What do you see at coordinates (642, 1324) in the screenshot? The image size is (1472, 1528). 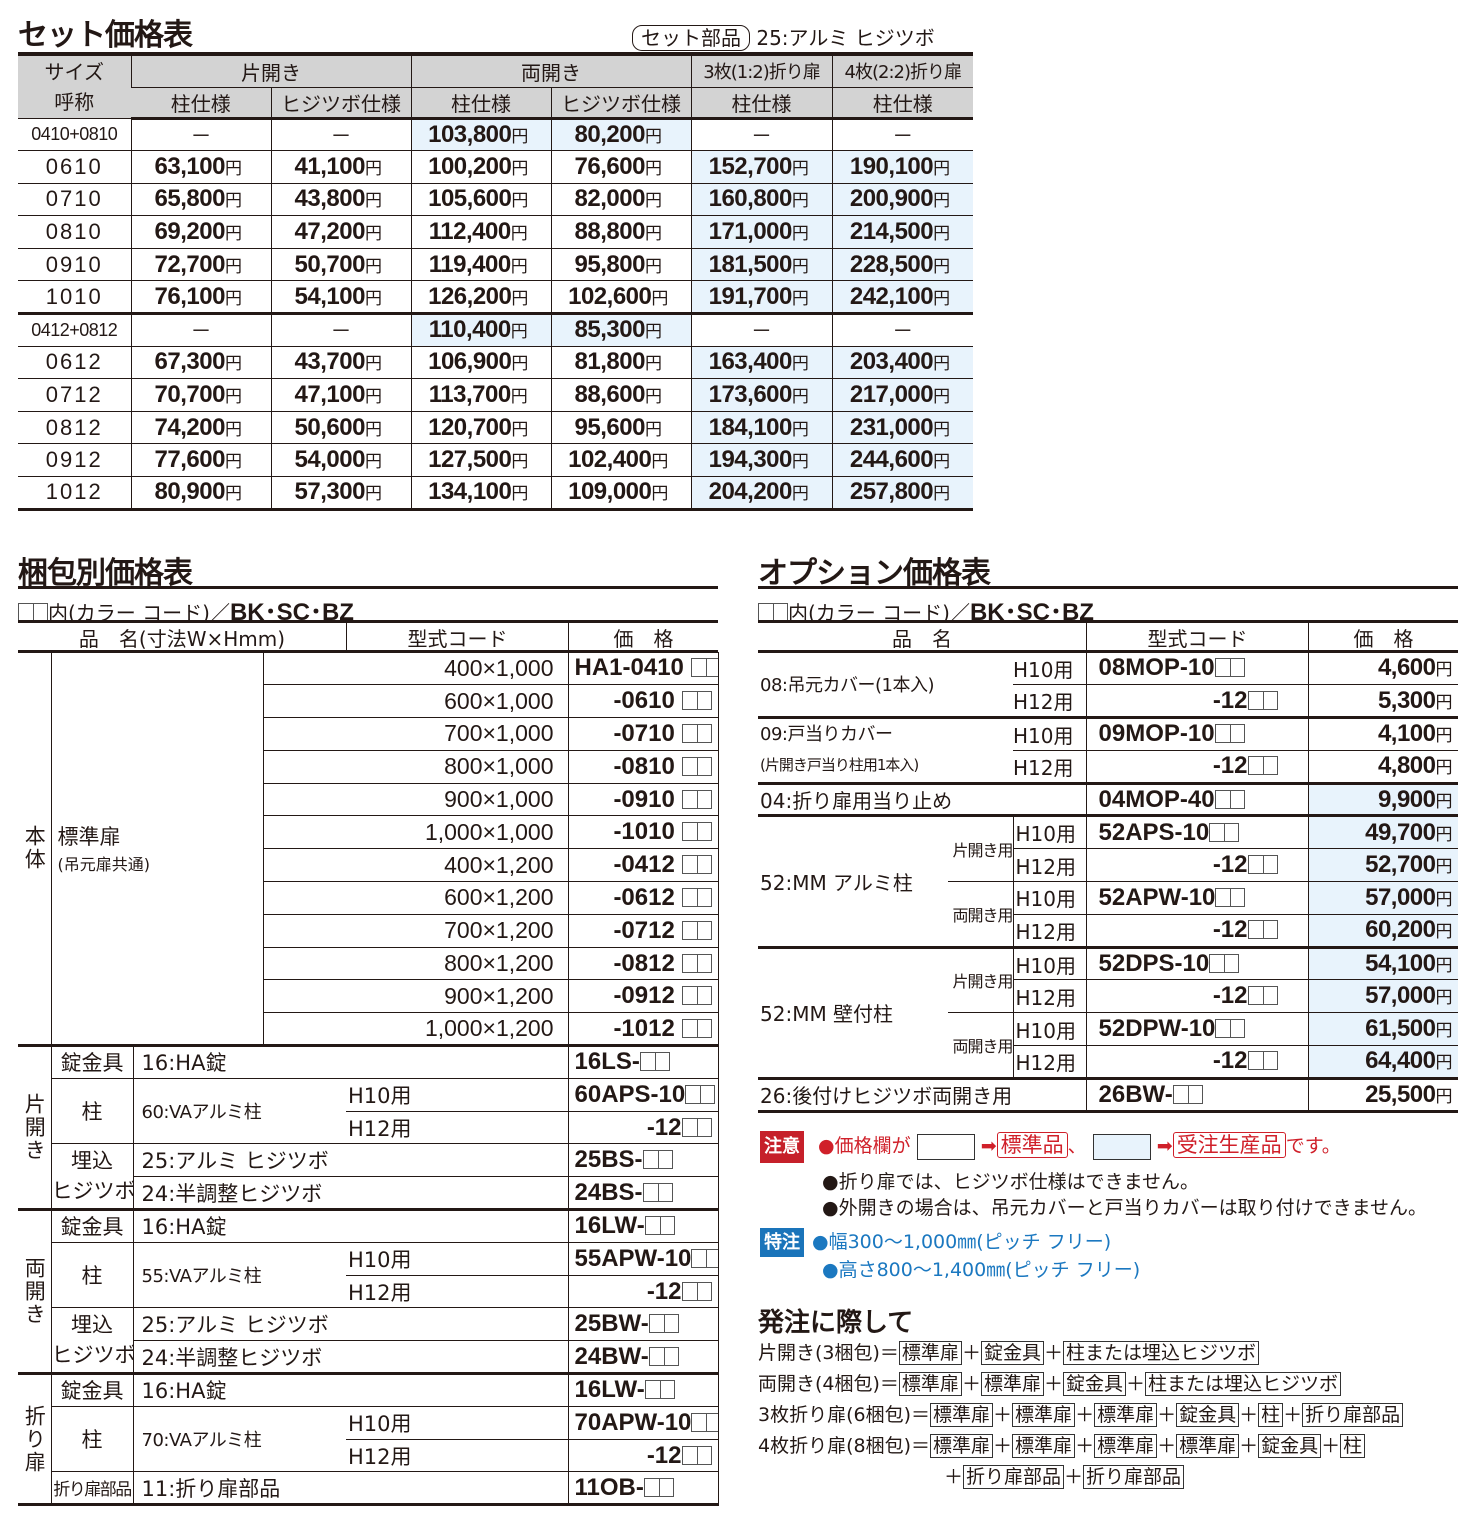 I see `code-cell: 25BW-` at bounding box center [642, 1324].